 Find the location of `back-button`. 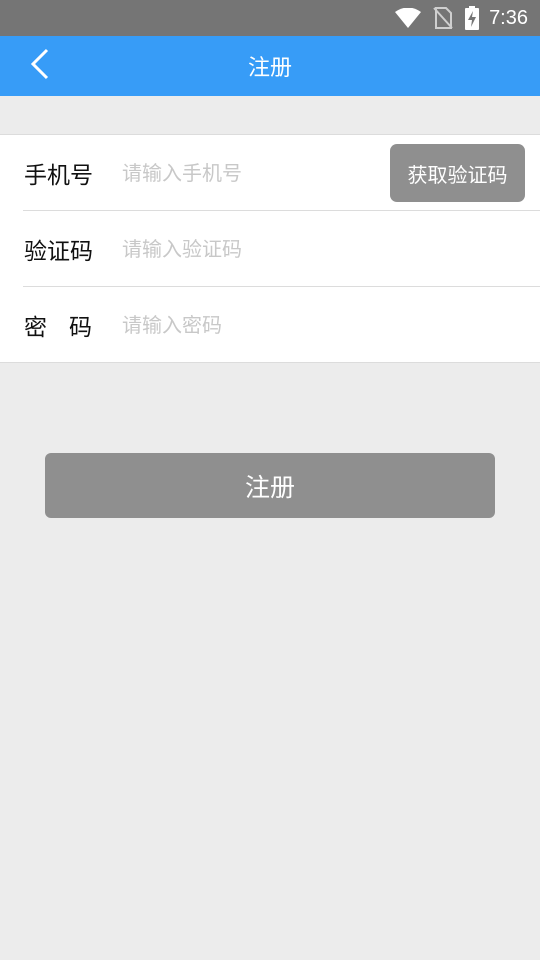

back-button is located at coordinates (40, 66).